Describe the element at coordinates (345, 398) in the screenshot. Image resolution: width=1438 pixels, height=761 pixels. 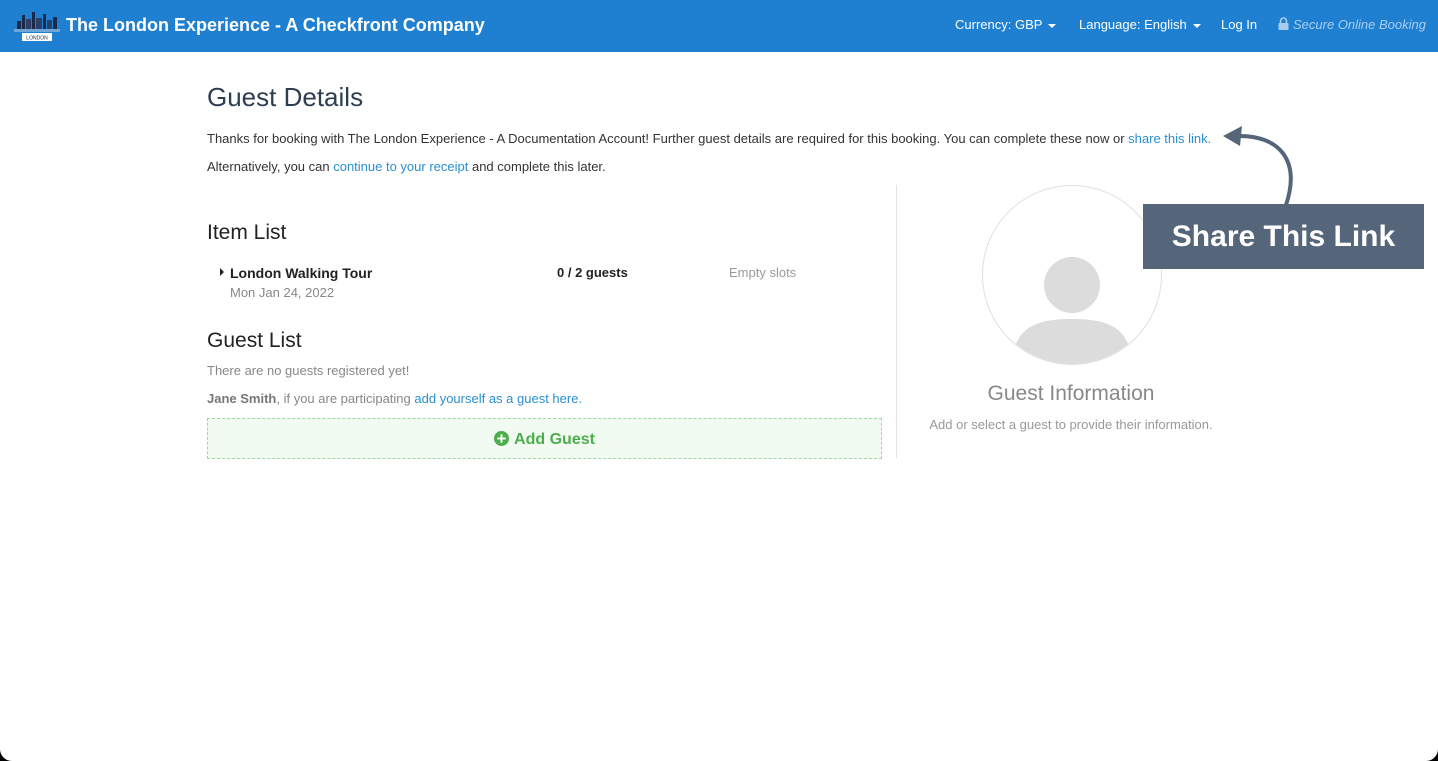
I see `participant-text: , if you are participating` at that location.